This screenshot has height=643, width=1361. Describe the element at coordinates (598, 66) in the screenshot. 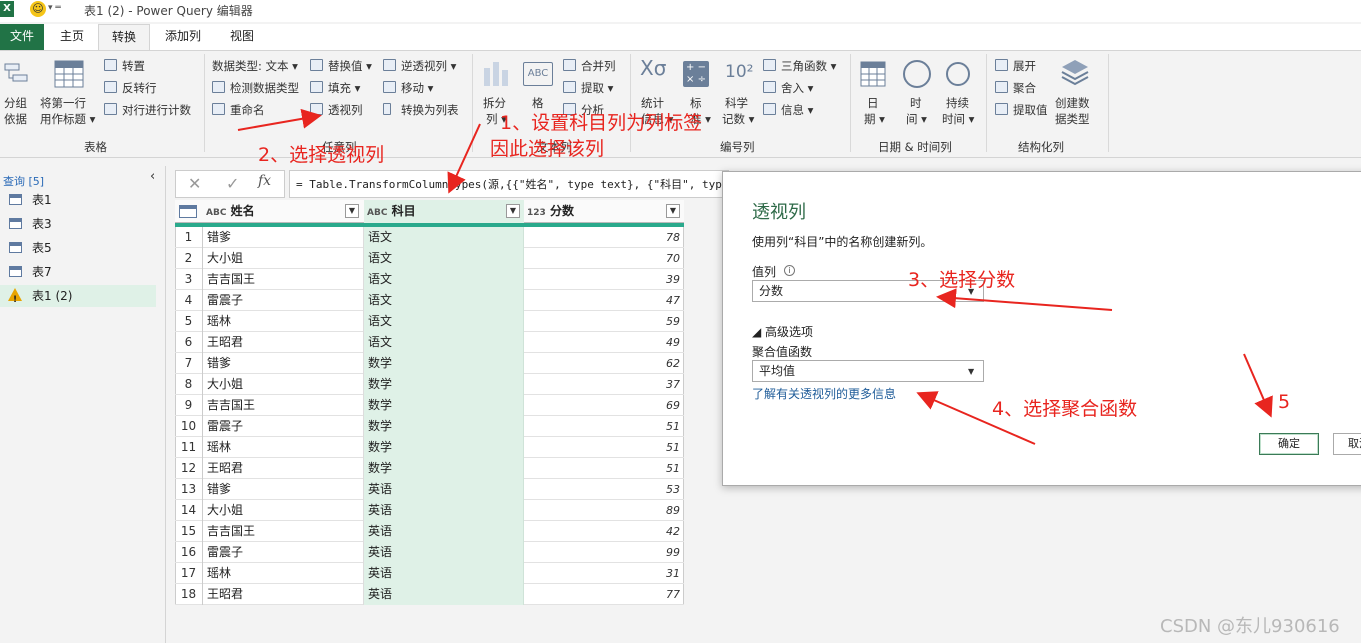

I see `merge-columns-button: 合并列` at that location.